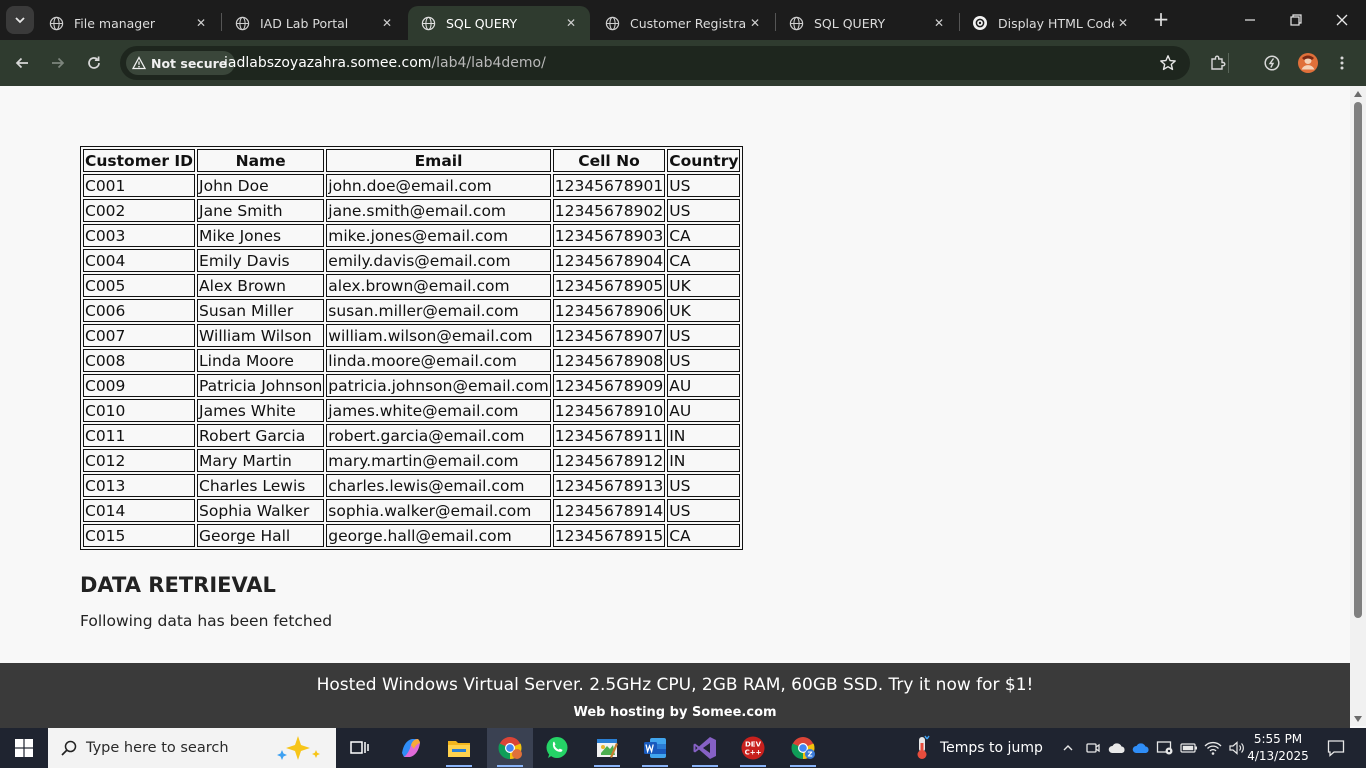 This screenshot has width=1366, height=768. Describe the element at coordinates (609, 485) in the screenshot. I see `cell-cell-no: 12345678913` at that location.